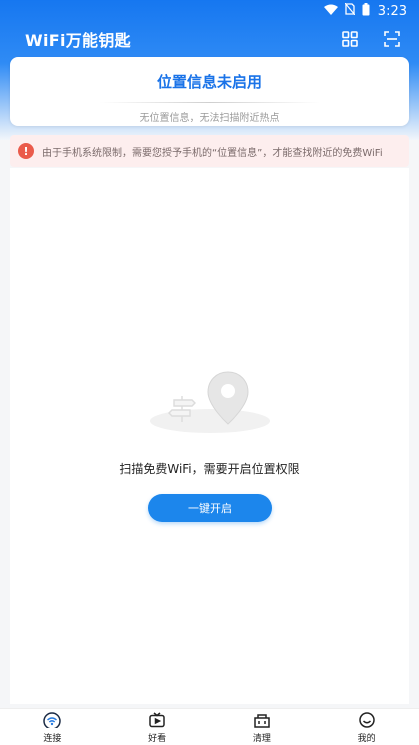 The image size is (419, 745). What do you see at coordinates (392, 11) in the screenshot?
I see `status-time: 3:23` at bounding box center [392, 11].